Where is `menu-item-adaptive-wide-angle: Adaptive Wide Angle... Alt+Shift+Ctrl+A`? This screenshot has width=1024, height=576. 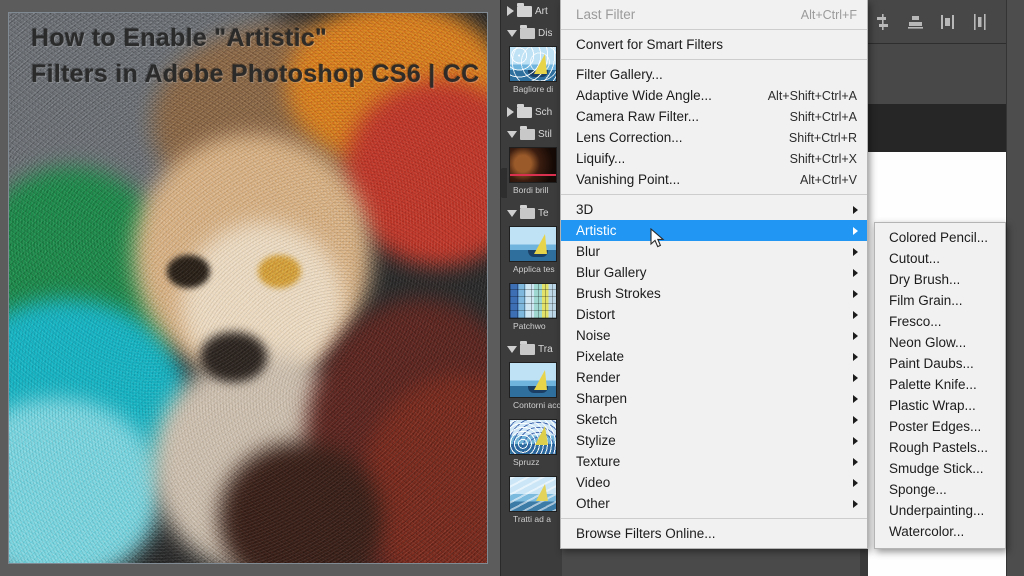
menu-item-adaptive-wide-angle: Adaptive Wide Angle... Alt+Shift+Ctrl+A is located at coordinates (714, 95).